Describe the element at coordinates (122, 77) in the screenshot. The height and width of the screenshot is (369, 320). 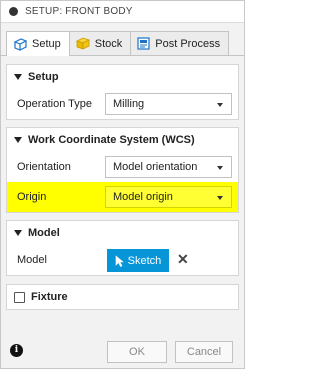
I see `setup-section-header: Setup` at that location.